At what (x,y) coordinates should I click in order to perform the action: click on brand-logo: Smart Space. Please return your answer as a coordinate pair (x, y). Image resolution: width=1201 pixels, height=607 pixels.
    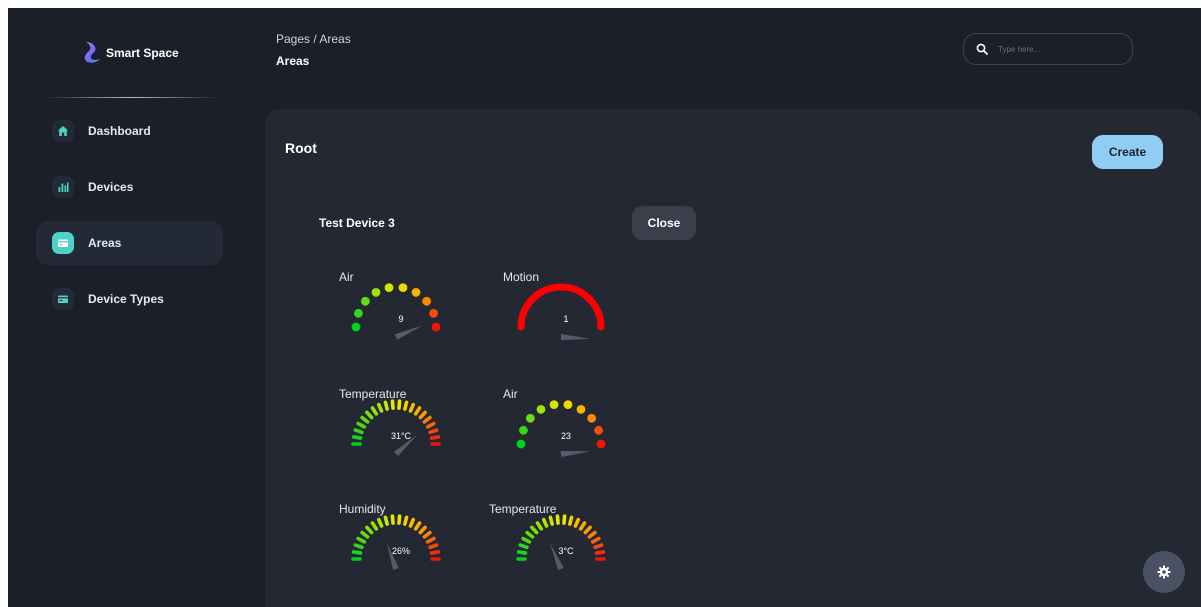
    Looking at the image, I should click on (140, 53).